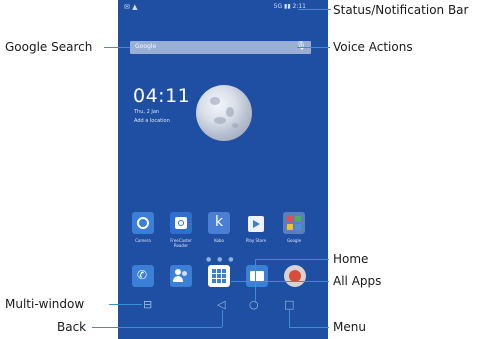 The width and height of the screenshot is (497, 339). What do you see at coordinates (143, 276) in the screenshot?
I see `phone-icon: ✆` at bounding box center [143, 276].